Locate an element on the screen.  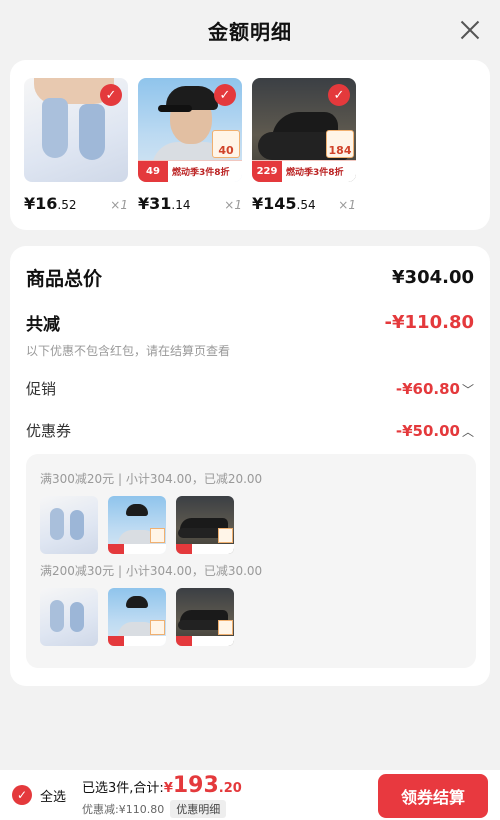
coupon-row: 优惠券 -¥50.00 ︿ is located at coordinates (250, 430).